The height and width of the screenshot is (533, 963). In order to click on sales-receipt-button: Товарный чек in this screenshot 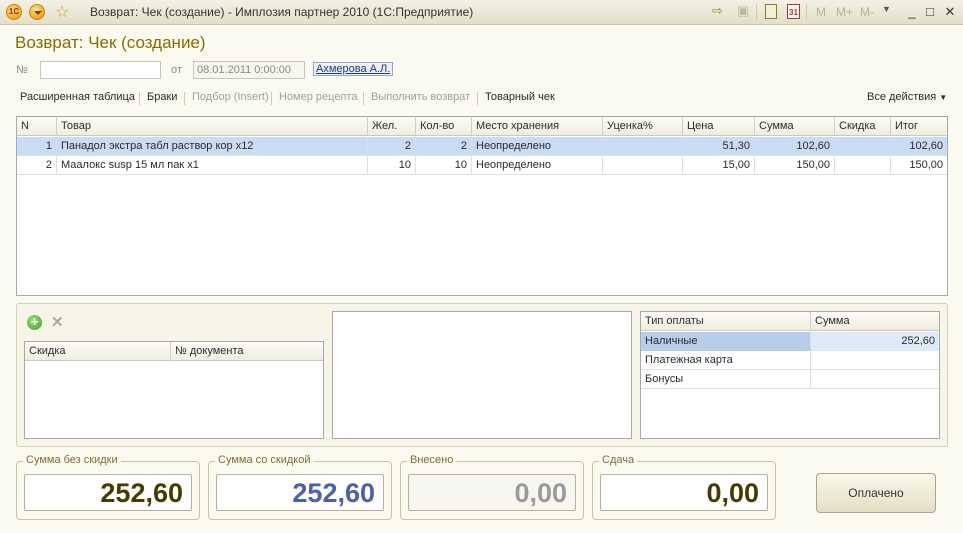, I will do `click(520, 97)`.